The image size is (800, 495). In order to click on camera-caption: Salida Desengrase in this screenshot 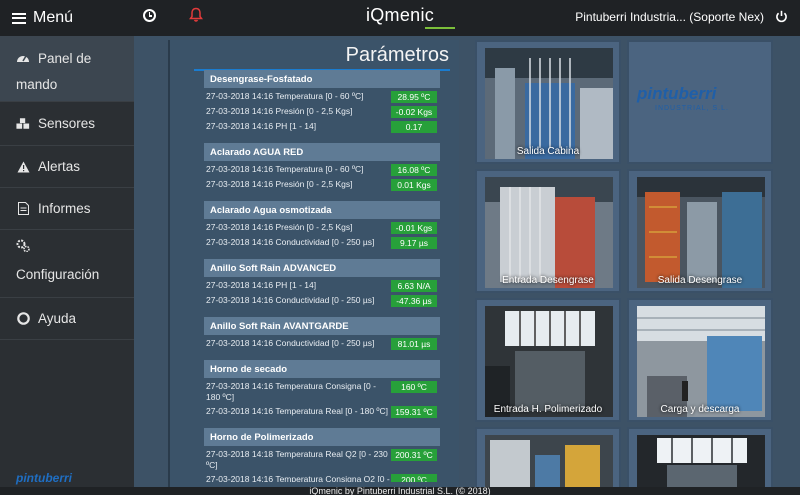, I will do `click(700, 280)`.